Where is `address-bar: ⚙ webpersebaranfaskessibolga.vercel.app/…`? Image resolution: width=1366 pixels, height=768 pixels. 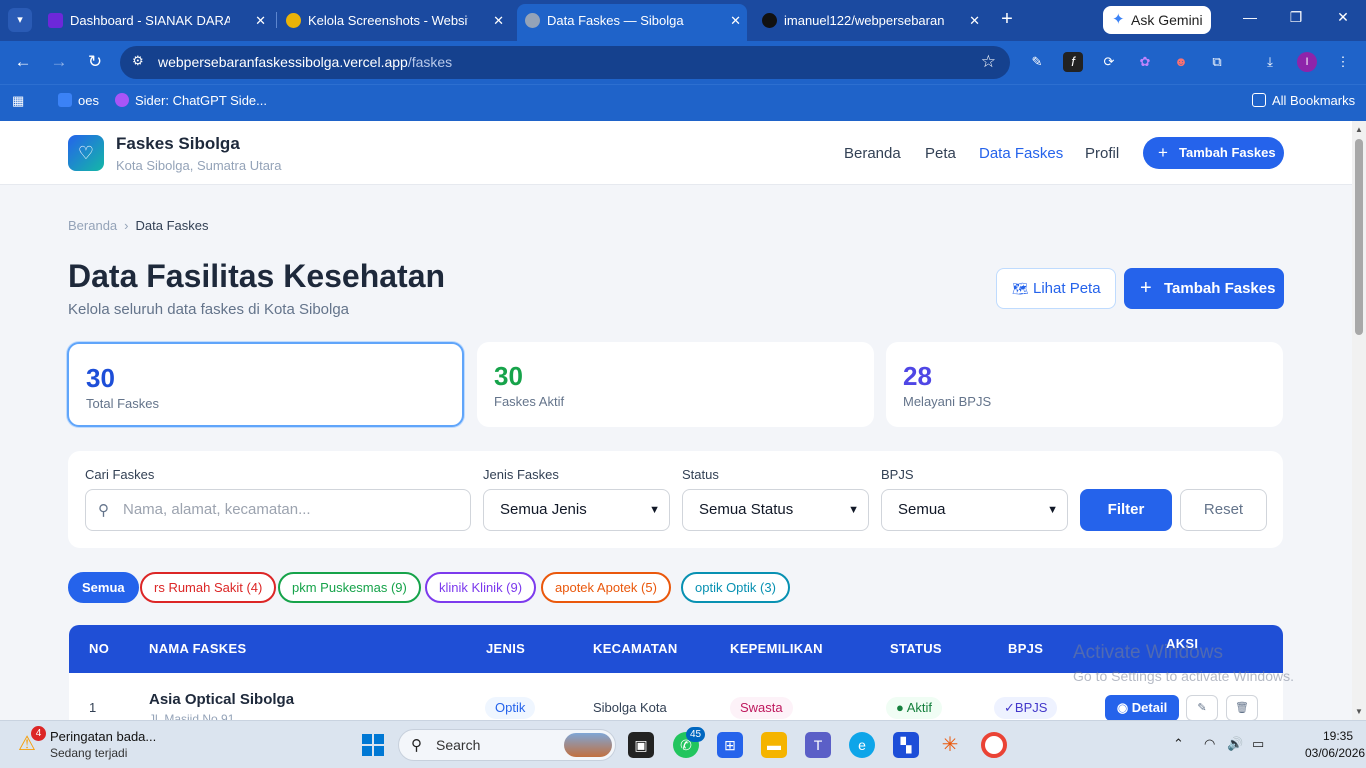 address-bar: ⚙ webpersebaranfaskessibolga.vercel.app/… is located at coordinates (565, 62).